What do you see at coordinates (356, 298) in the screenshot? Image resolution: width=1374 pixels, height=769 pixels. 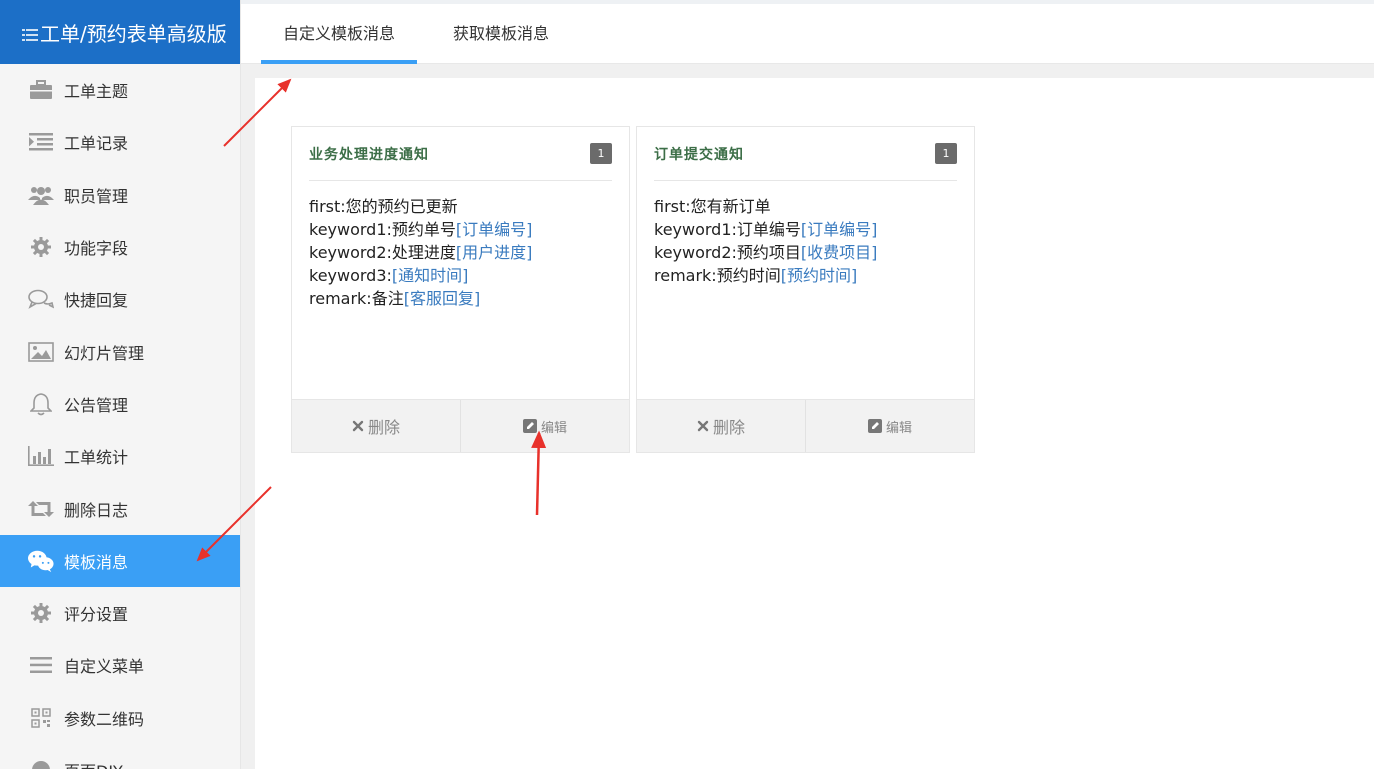 I see `template-line-text: remark:备注` at bounding box center [356, 298].